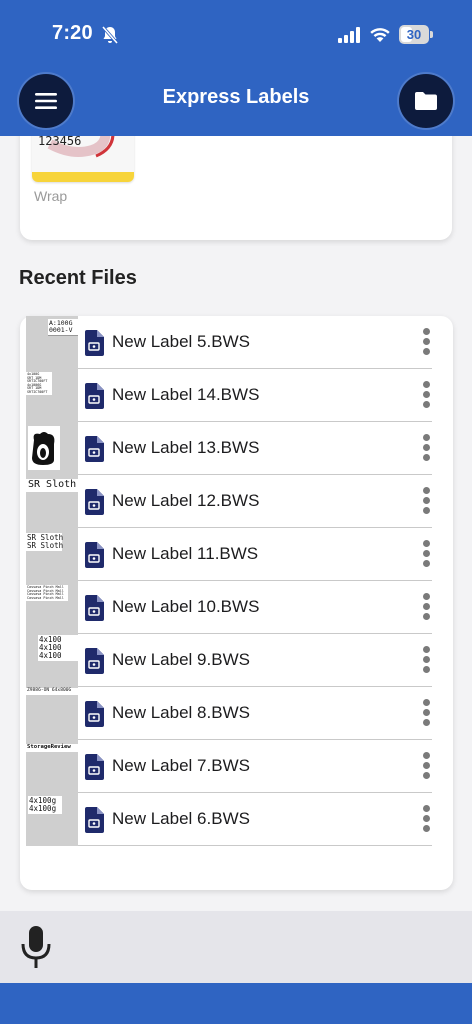  Describe the element at coordinates (63, 327) in the screenshot. I see `file-thumbnail-text: A:100G 0001-V` at that location.